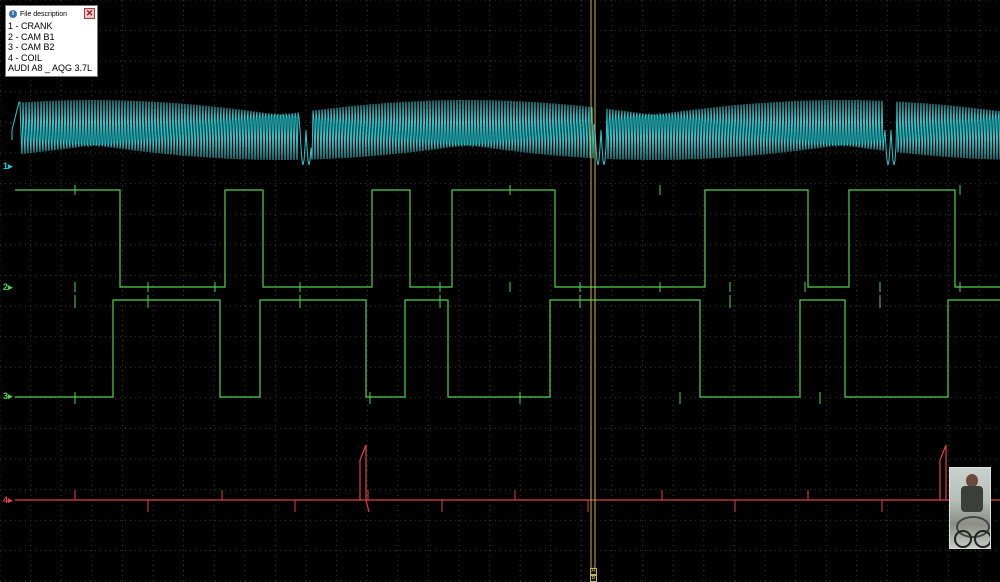 The width and height of the screenshot is (1000, 582). Describe the element at coordinates (50, 68) in the screenshot. I see `description-line: AUDI A8 _ AQG 3.7L` at that location.